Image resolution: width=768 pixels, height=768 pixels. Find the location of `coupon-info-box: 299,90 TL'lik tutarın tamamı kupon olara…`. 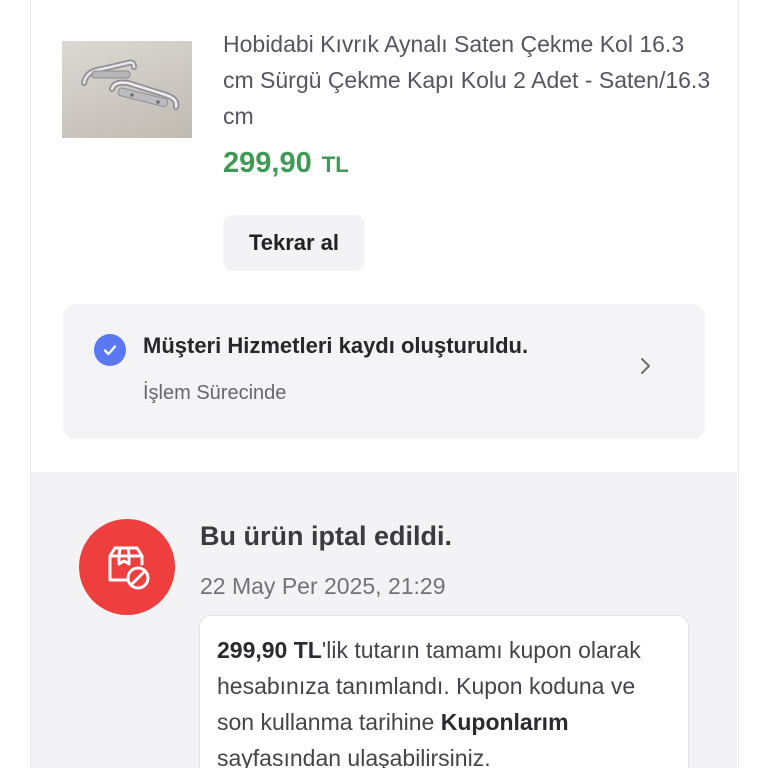

coupon-info-box: 299,90 TL'lik tutarın tamamı kupon olara… is located at coordinates (444, 691).